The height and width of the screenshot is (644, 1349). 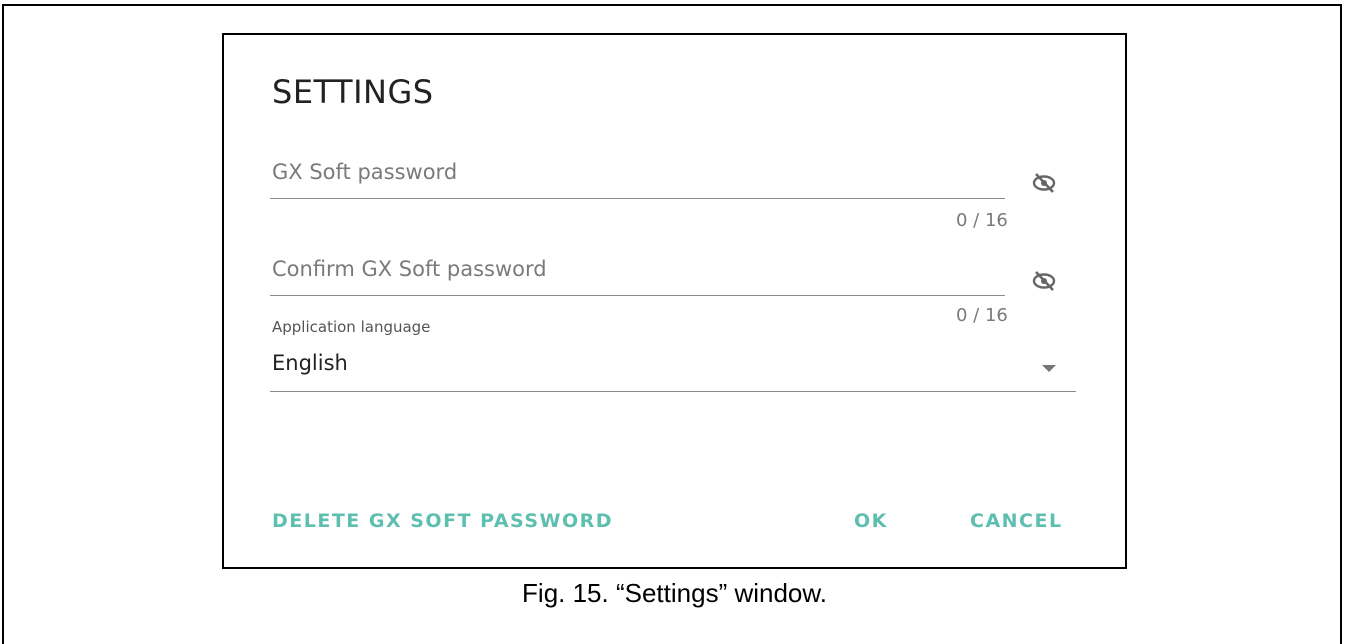 I want to click on caret-down-icon, so click(x=1049, y=368).